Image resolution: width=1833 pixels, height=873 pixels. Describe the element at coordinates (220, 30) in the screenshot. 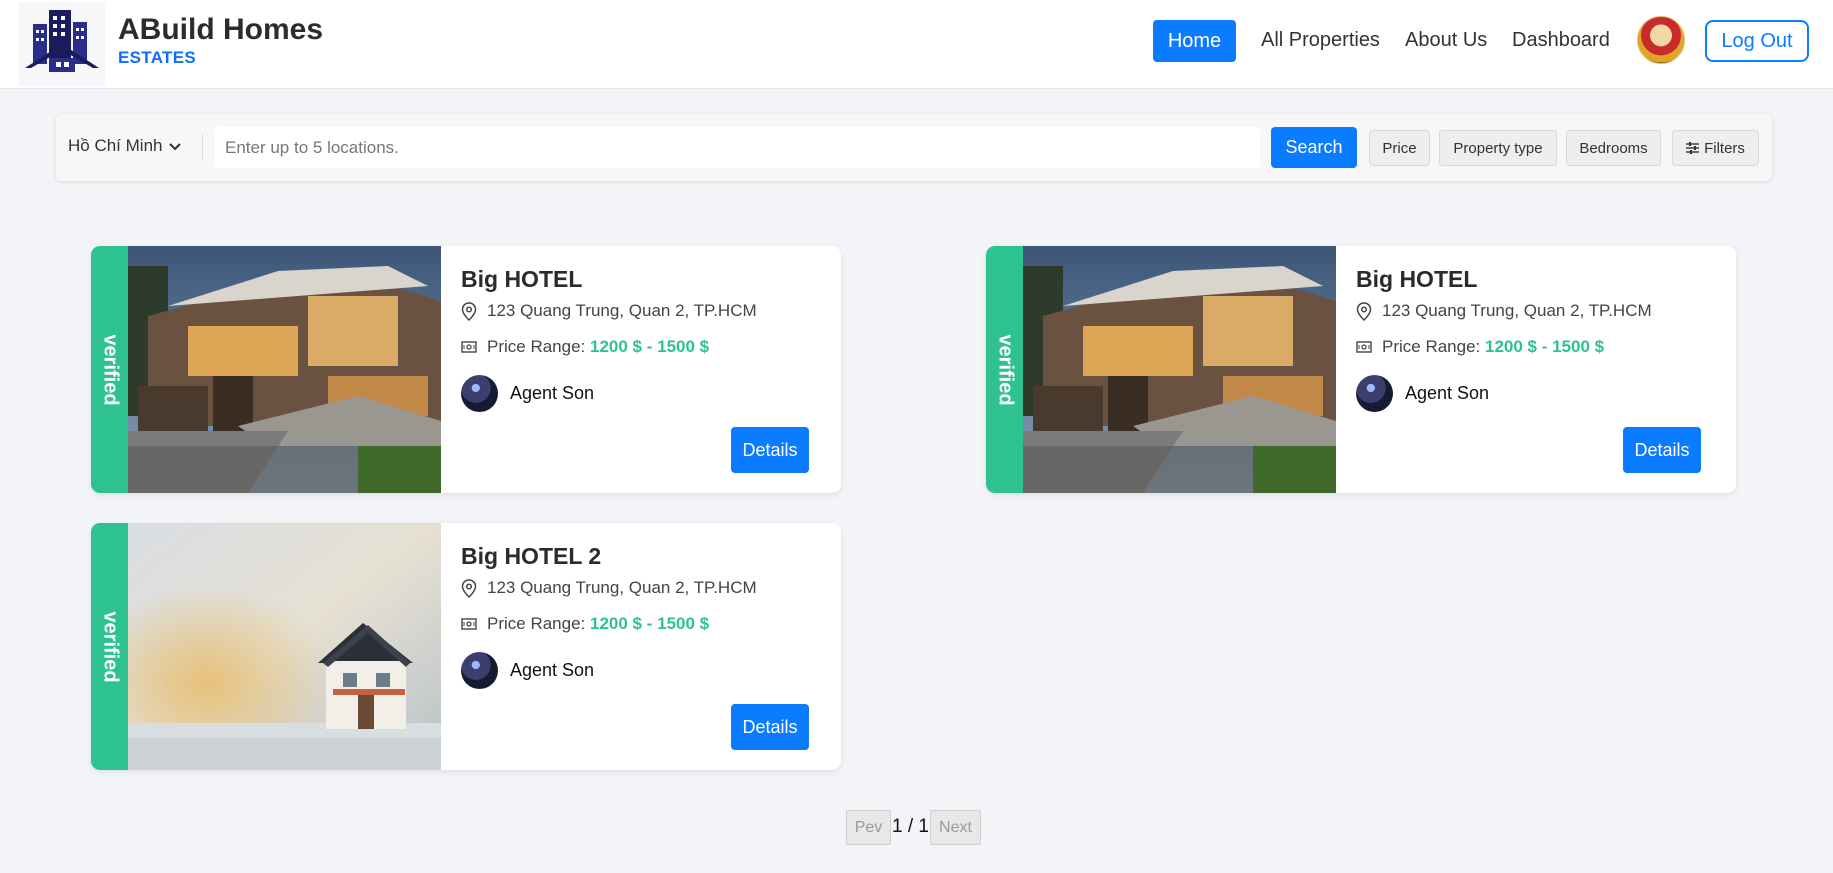

I see `brand-title: ABuild Homes` at that location.